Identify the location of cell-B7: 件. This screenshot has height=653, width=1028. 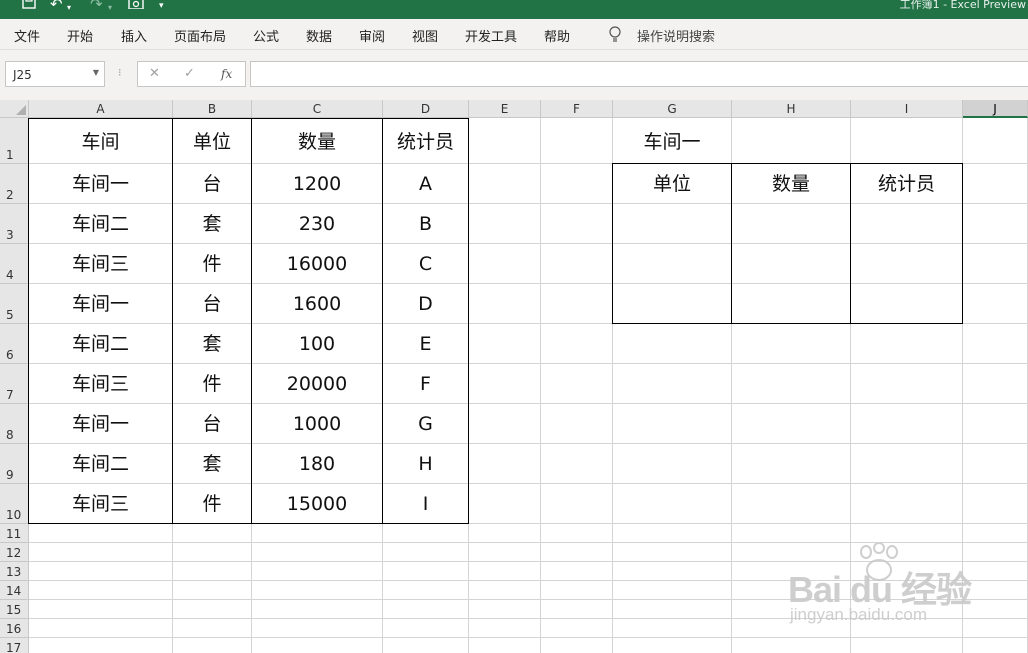
(212, 384).